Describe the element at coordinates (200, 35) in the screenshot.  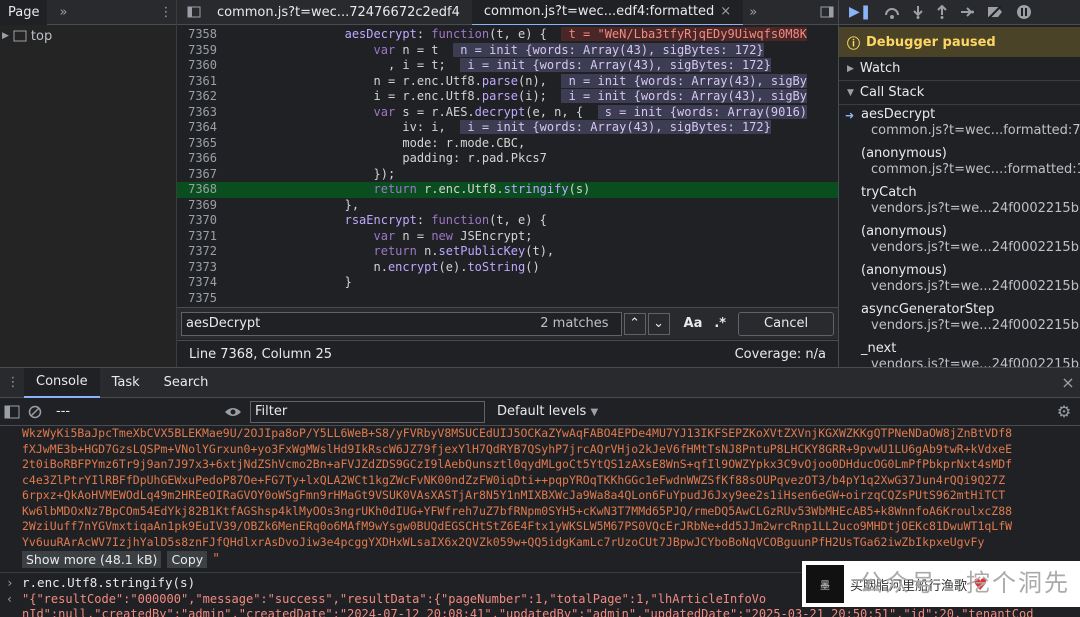
I see `line-number: 7358` at that location.